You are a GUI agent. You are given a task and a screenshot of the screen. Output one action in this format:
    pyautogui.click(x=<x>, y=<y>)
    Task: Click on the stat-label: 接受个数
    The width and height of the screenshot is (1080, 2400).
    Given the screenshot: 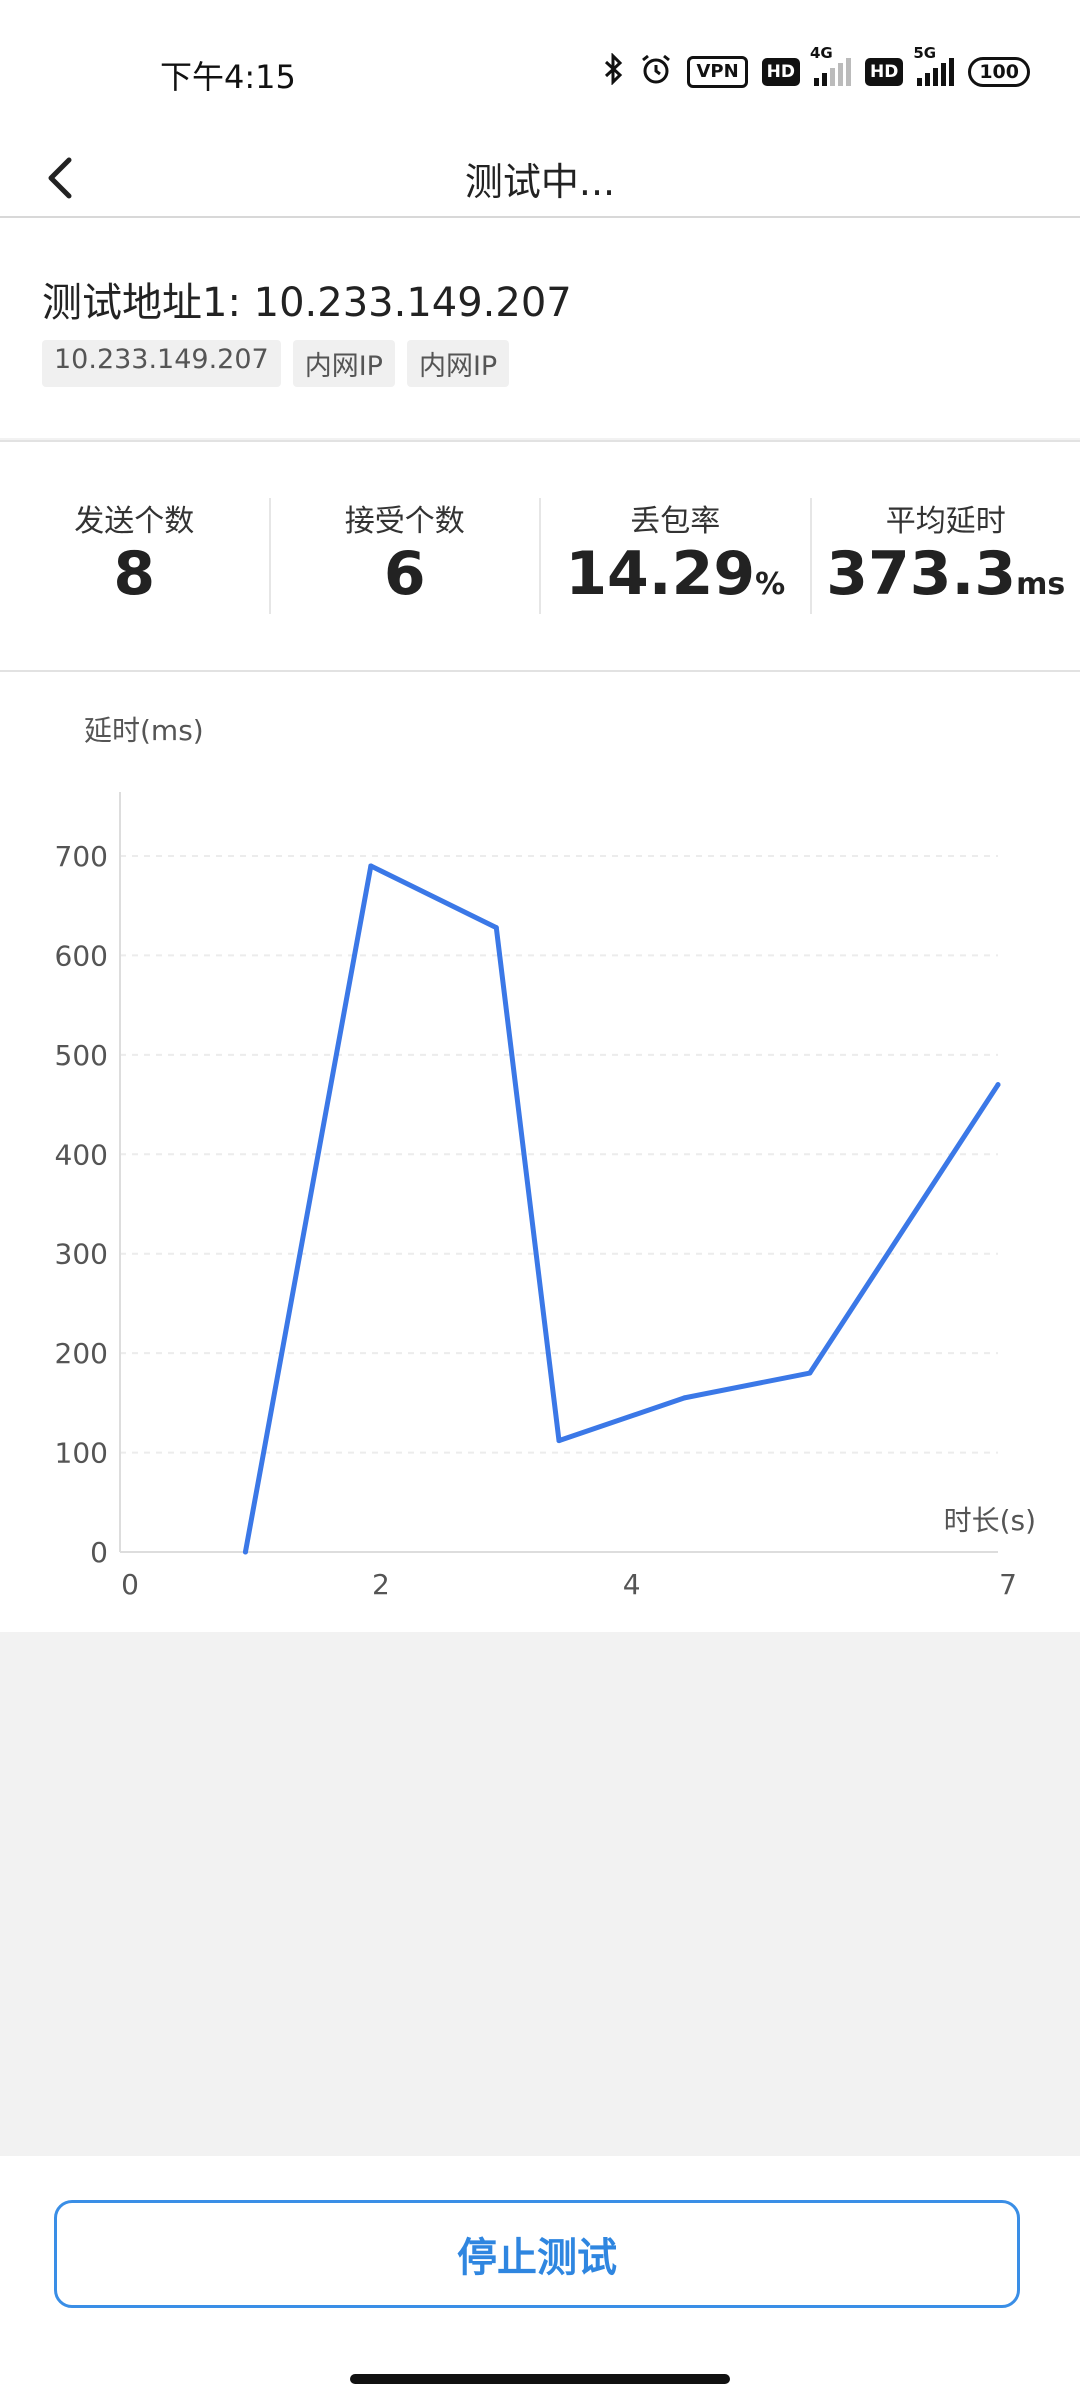 What is the action you would take?
    pyautogui.click(x=404, y=521)
    